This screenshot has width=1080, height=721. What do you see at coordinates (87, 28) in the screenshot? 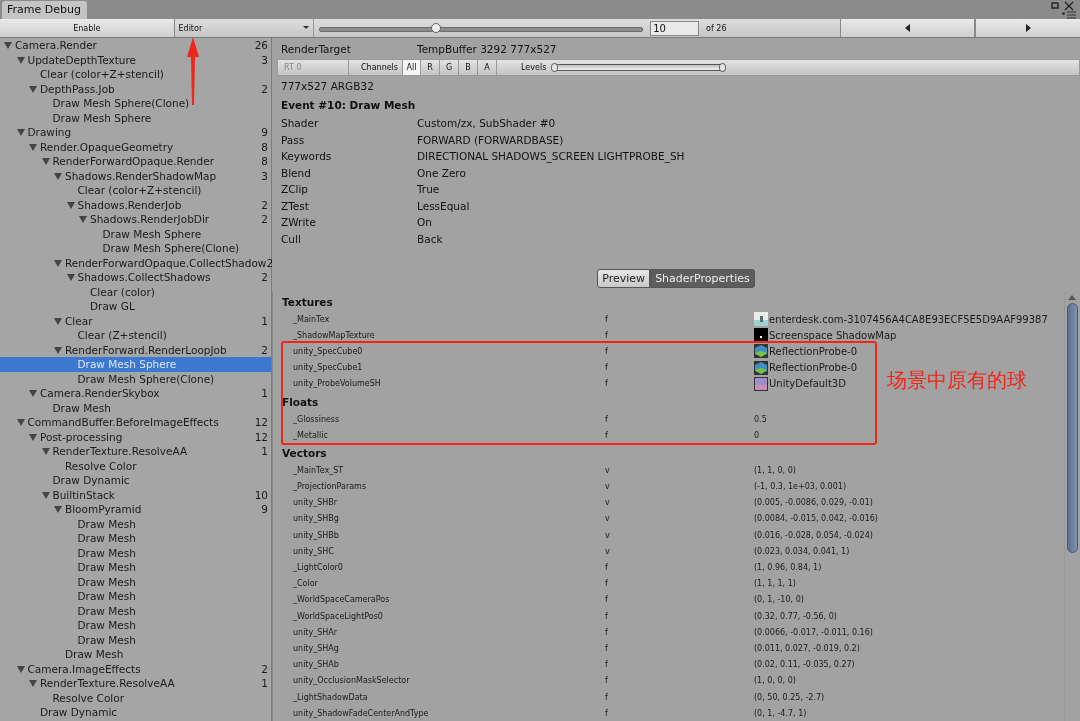
I see `enable-button: Enable` at bounding box center [87, 28].